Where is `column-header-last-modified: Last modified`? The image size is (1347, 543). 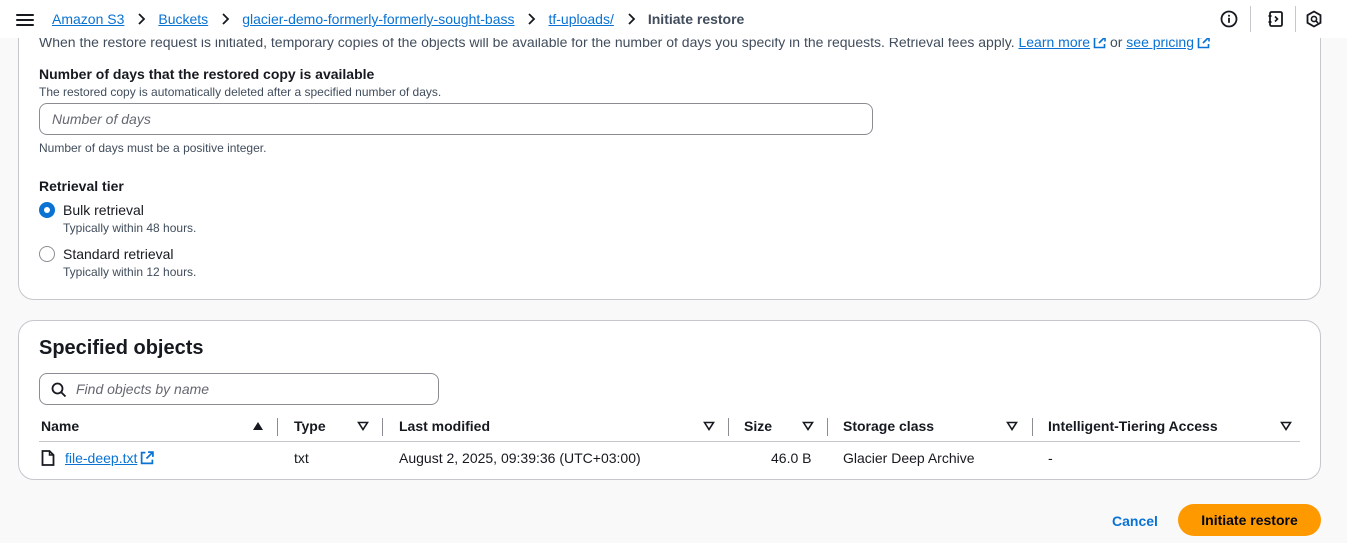 column-header-last-modified: Last modified is located at coordinates (444, 428).